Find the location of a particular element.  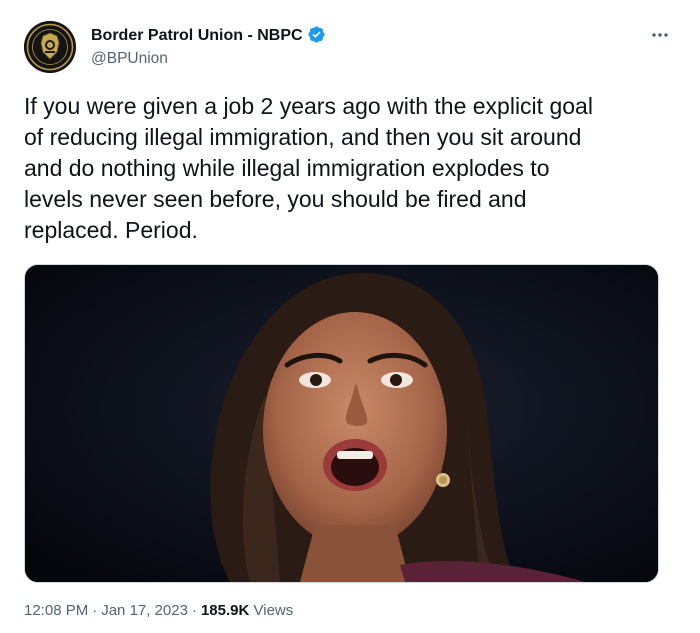

border-patrol-badge-logo-icon is located at coordinates (50, 47).